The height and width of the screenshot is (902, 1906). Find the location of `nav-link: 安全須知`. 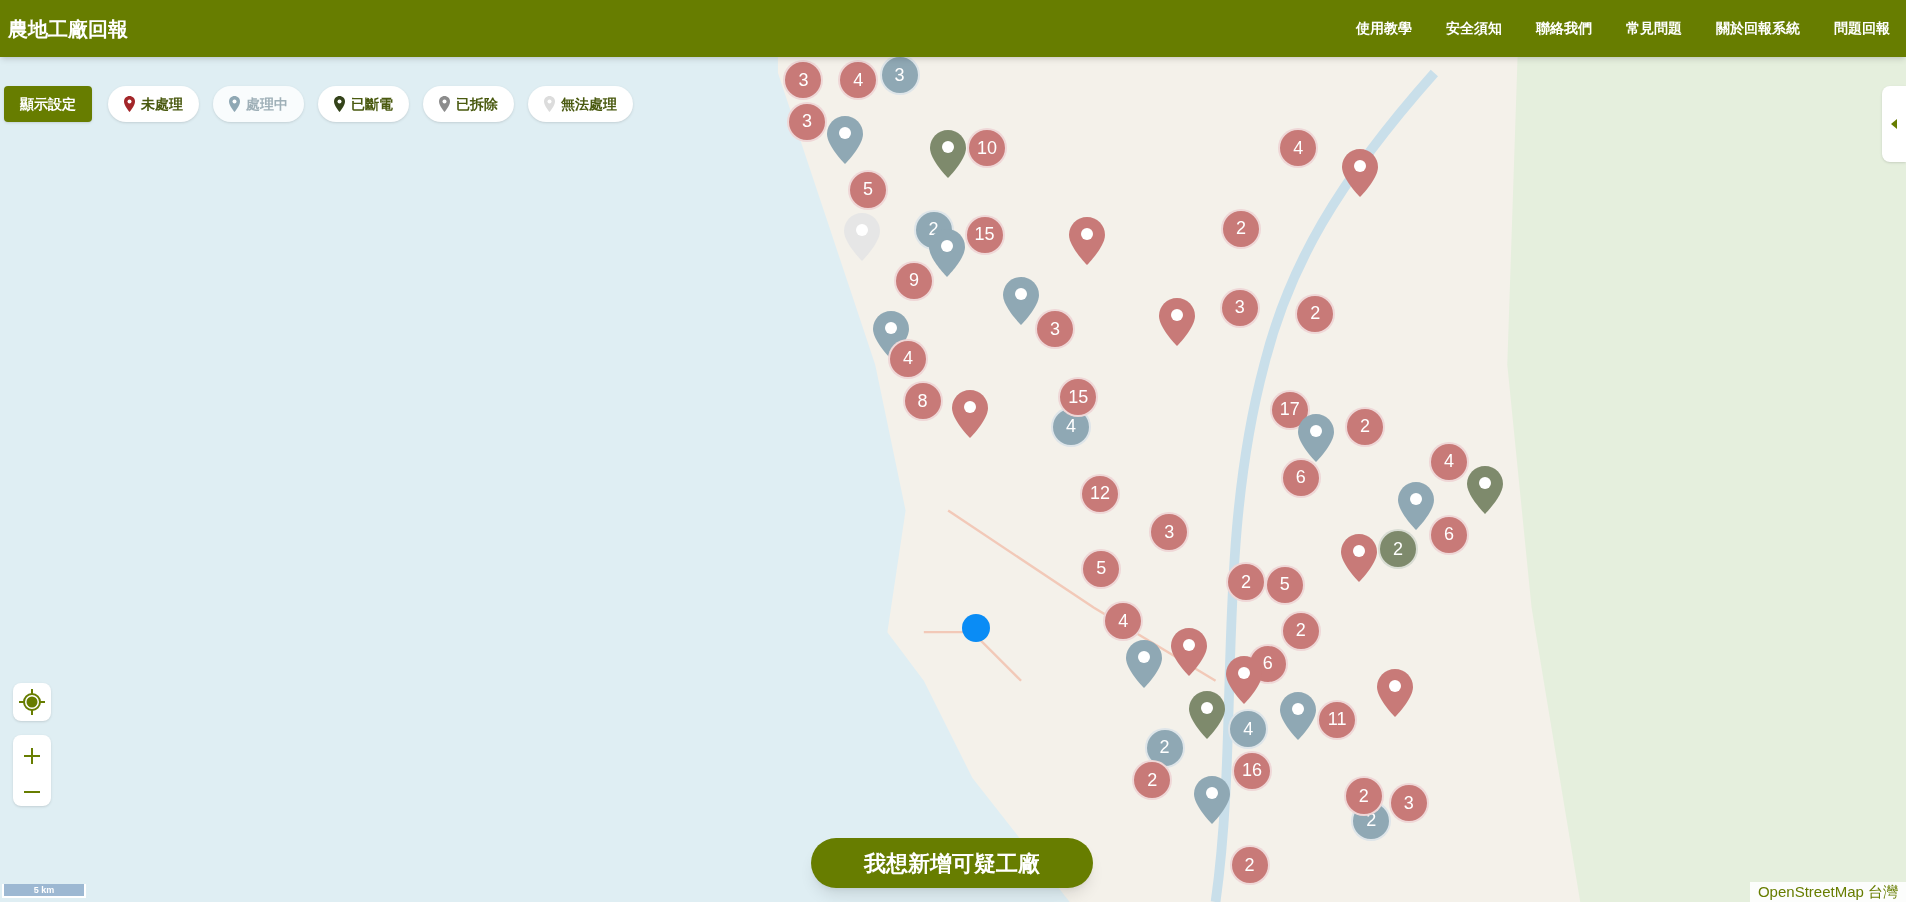

nav-link: 安全須知 is located at coordinates (1474, 28).